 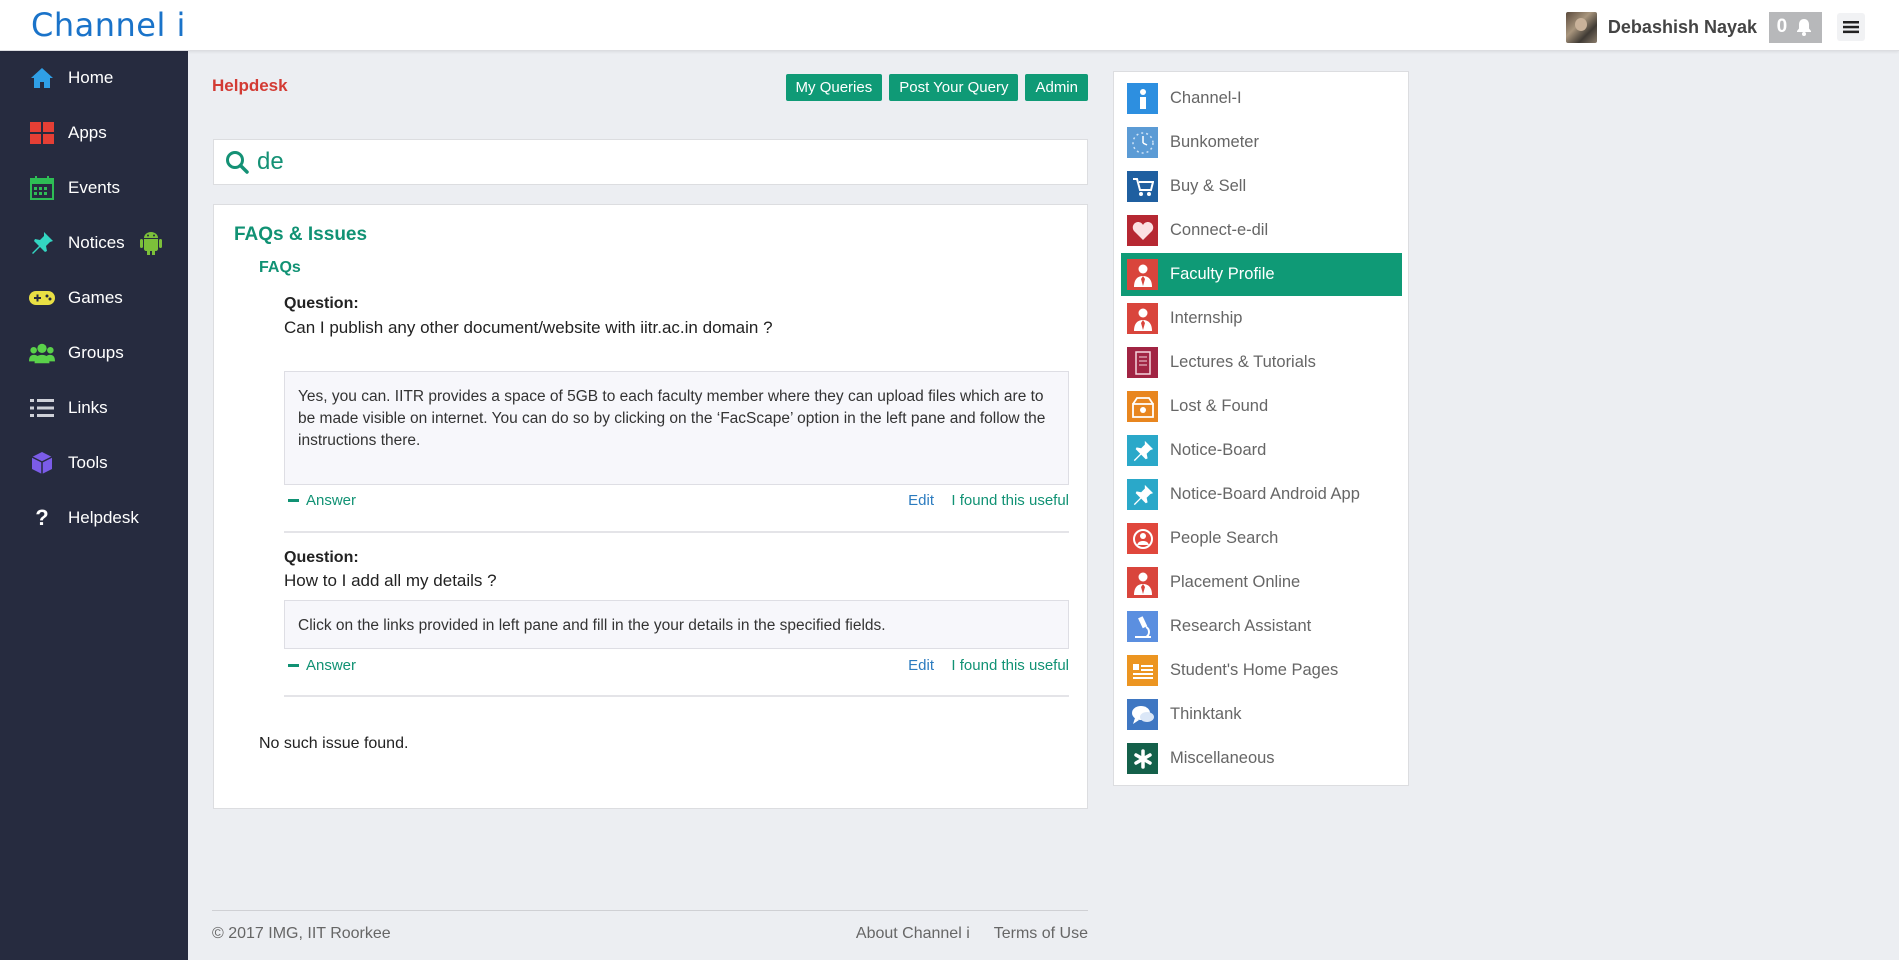 What do you see at coordinates (280, 267) in the screenshot?
I see `faq-subheading: FAQs` at bounding box center [280, 267].